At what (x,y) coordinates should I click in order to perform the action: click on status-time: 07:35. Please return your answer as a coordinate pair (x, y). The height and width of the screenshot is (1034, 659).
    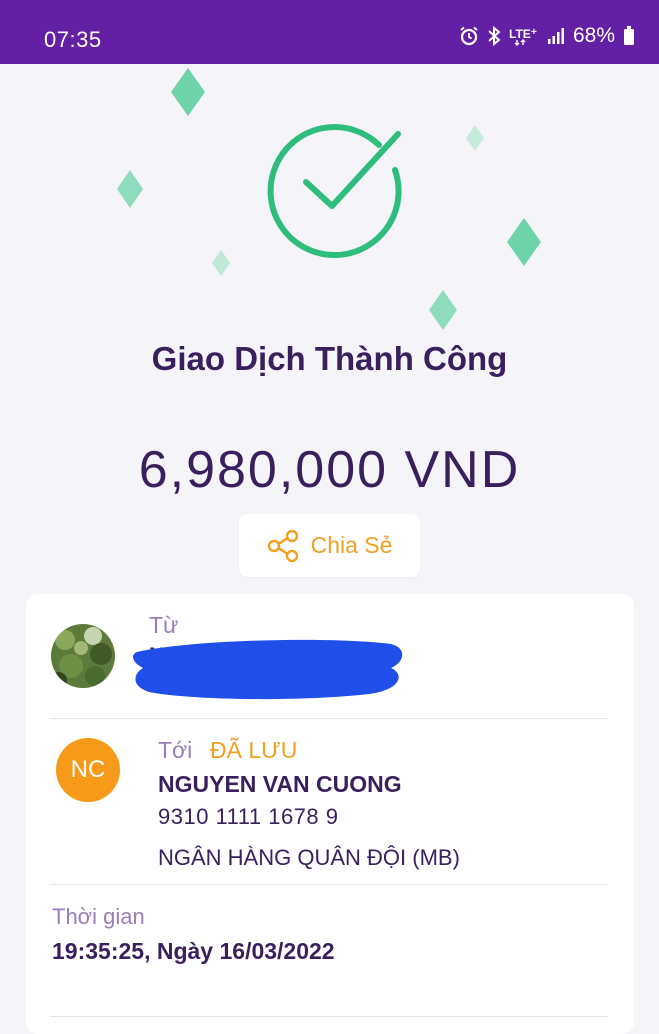
    Looking at the image, I should click on (73, 39).